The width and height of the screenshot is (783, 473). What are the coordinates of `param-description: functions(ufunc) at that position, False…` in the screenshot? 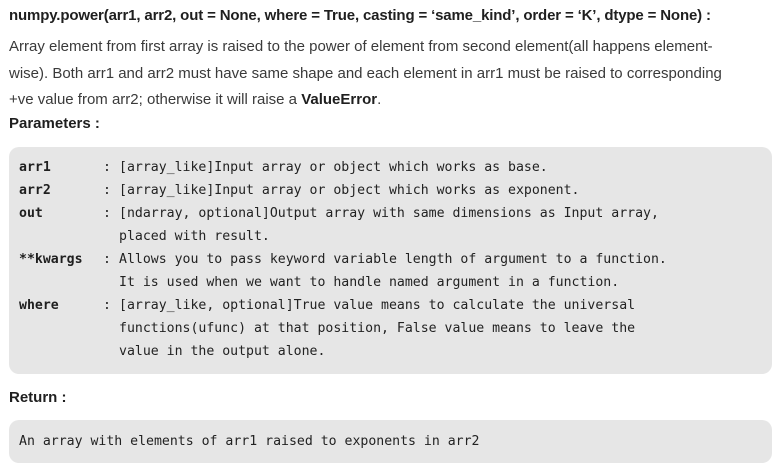 It's located at (377, 328).